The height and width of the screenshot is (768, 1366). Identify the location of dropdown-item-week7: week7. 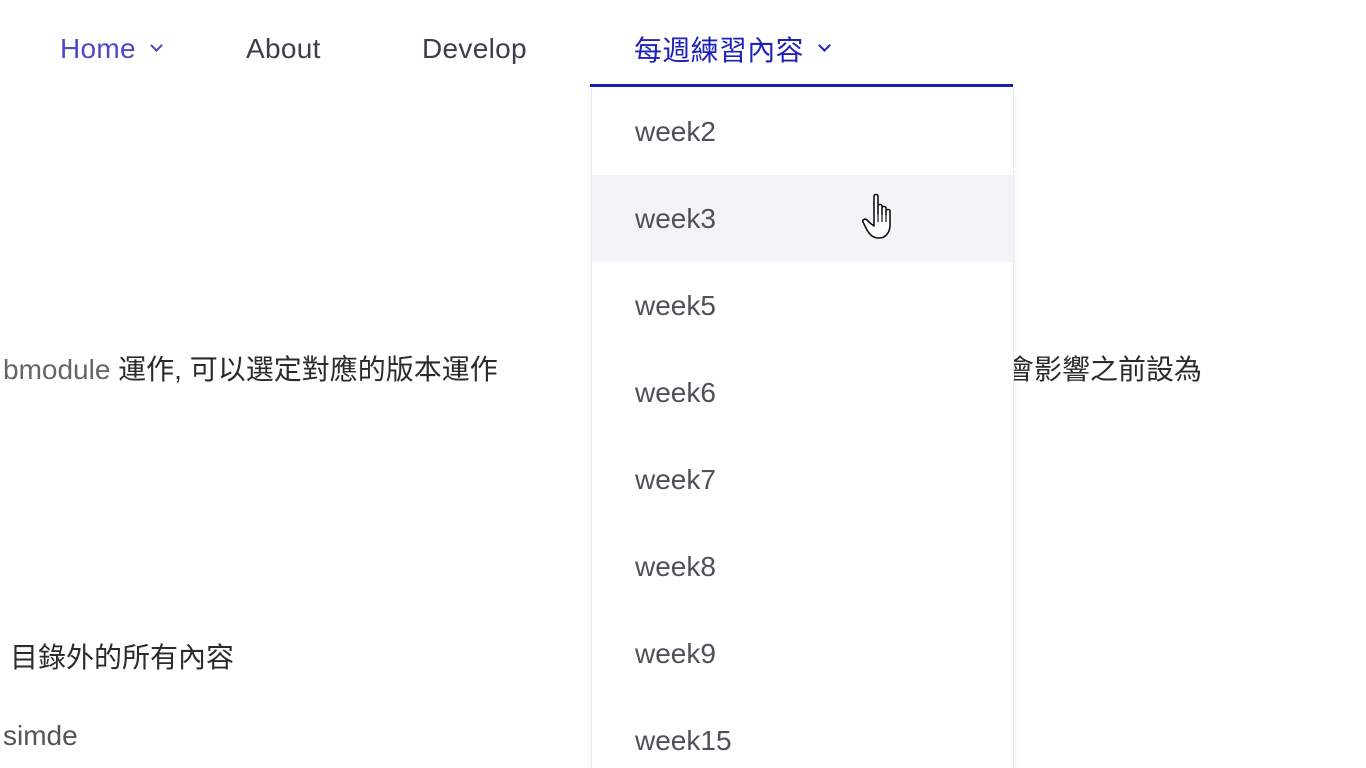
(802, 479).